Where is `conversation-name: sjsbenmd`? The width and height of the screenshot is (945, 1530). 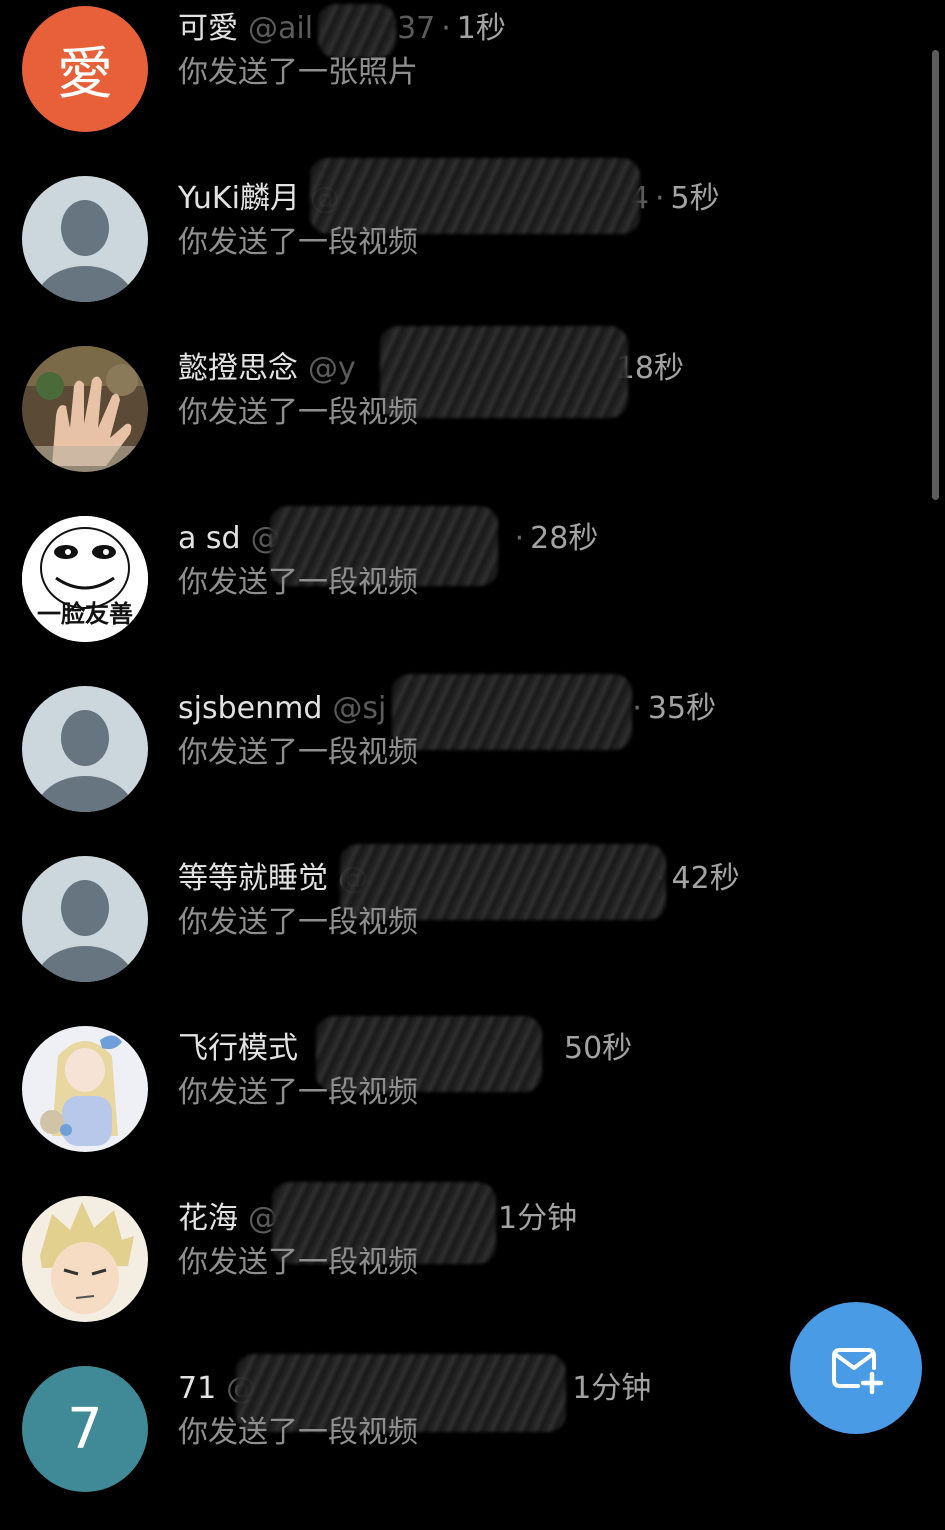 conversation-name: sjsbenmd is located at coordinates (250, 708).